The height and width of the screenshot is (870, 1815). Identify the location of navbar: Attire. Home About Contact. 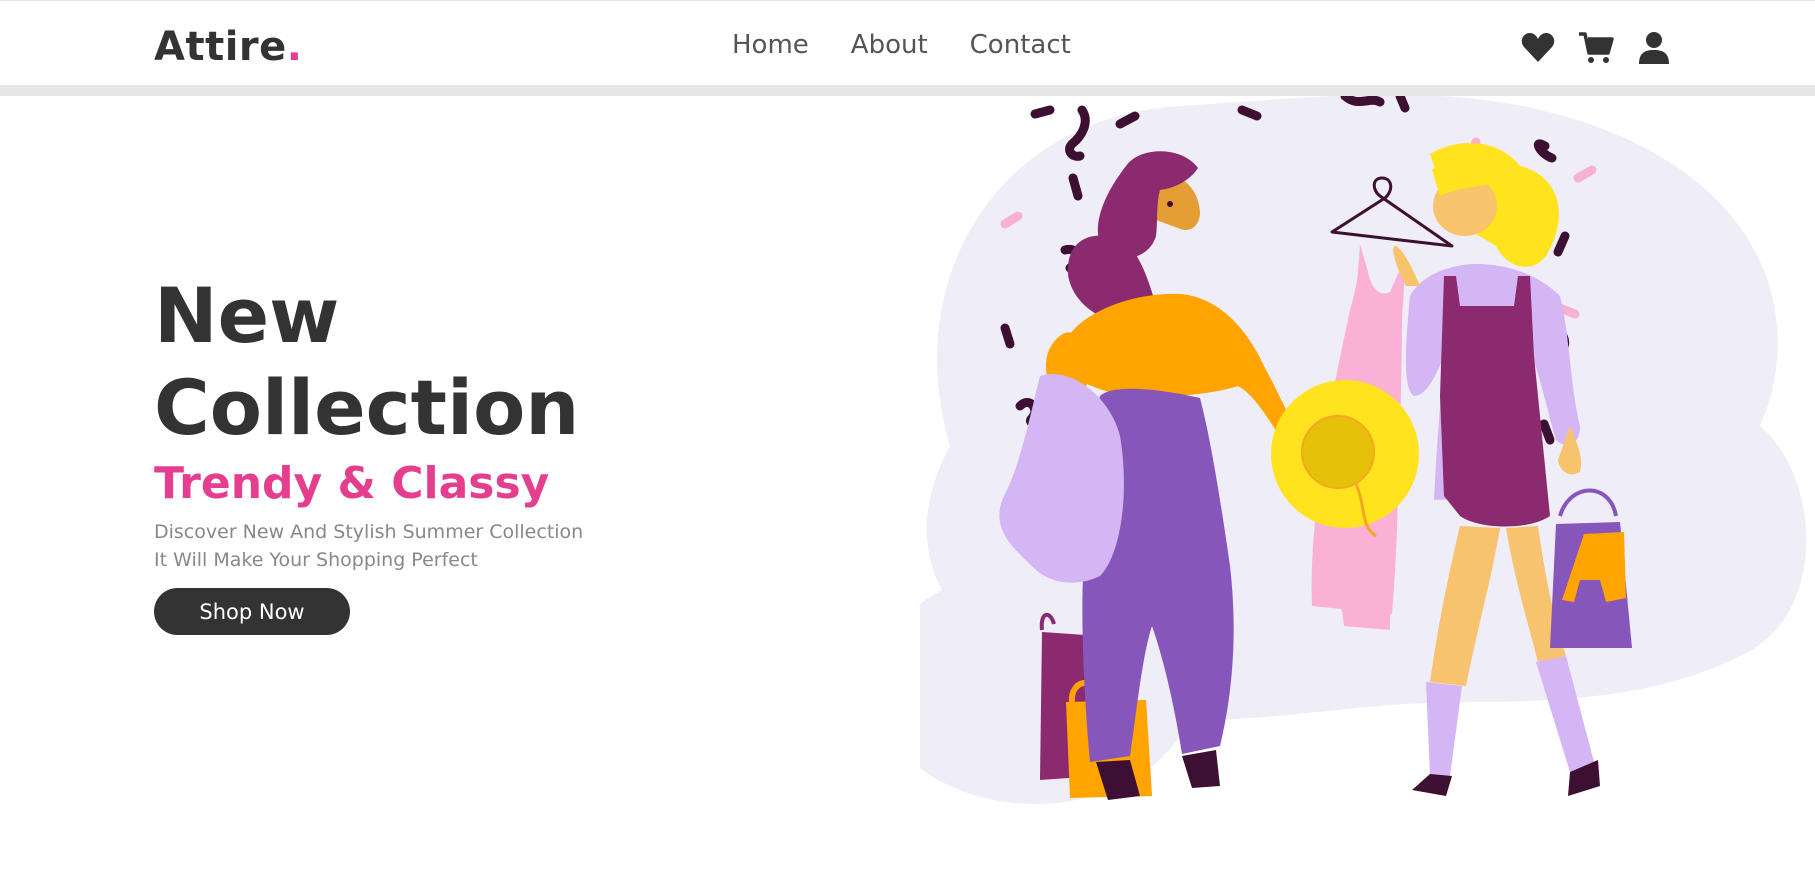
(907, 48).